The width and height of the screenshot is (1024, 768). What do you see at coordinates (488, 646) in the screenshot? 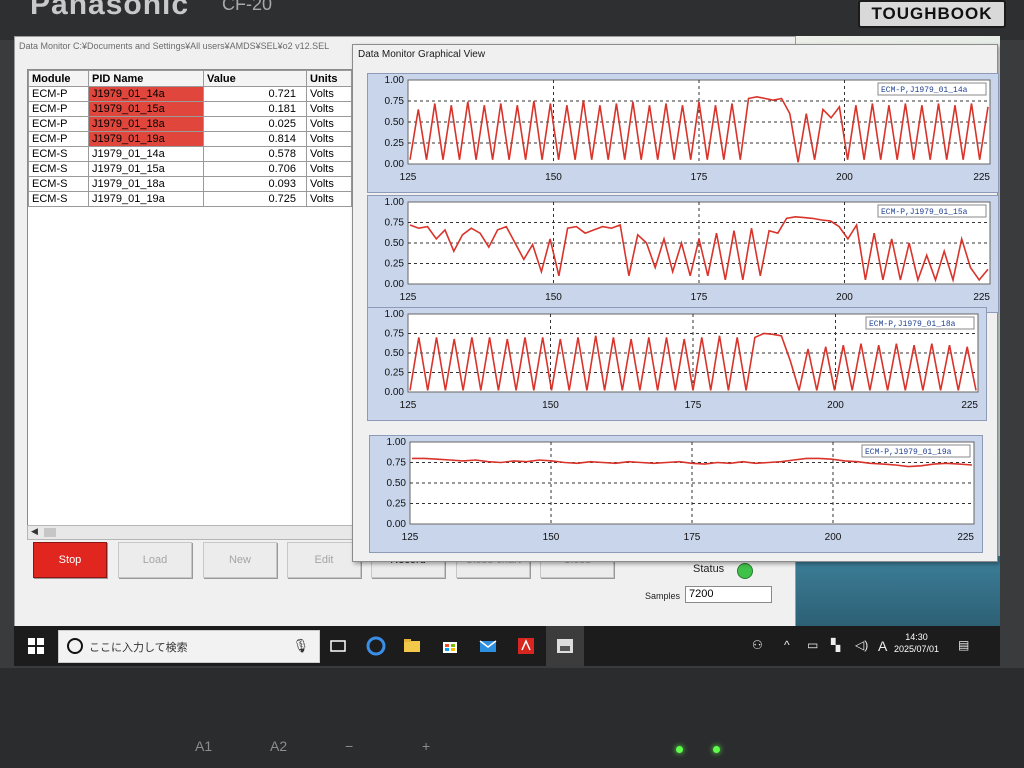
I see `mail-icon` at bounding box center [488, 646].